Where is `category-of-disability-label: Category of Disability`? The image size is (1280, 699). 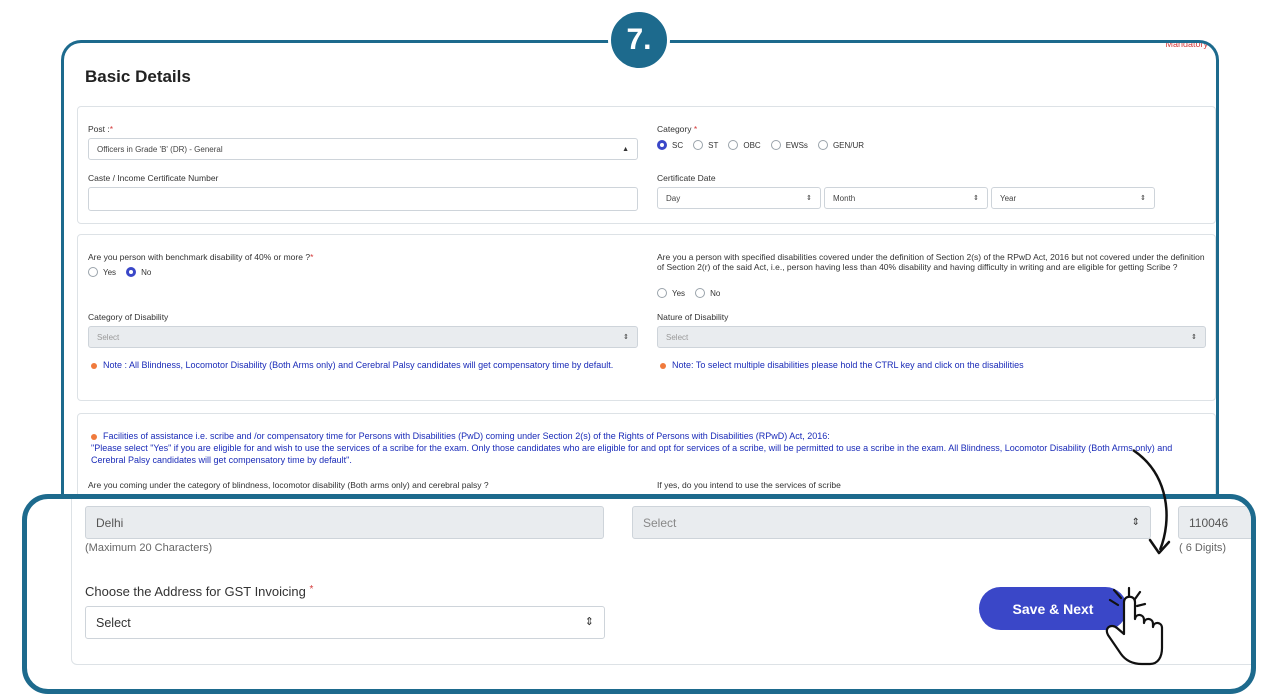 category-of-disability-label: Category of Disability is located at coordinates (128, 317).